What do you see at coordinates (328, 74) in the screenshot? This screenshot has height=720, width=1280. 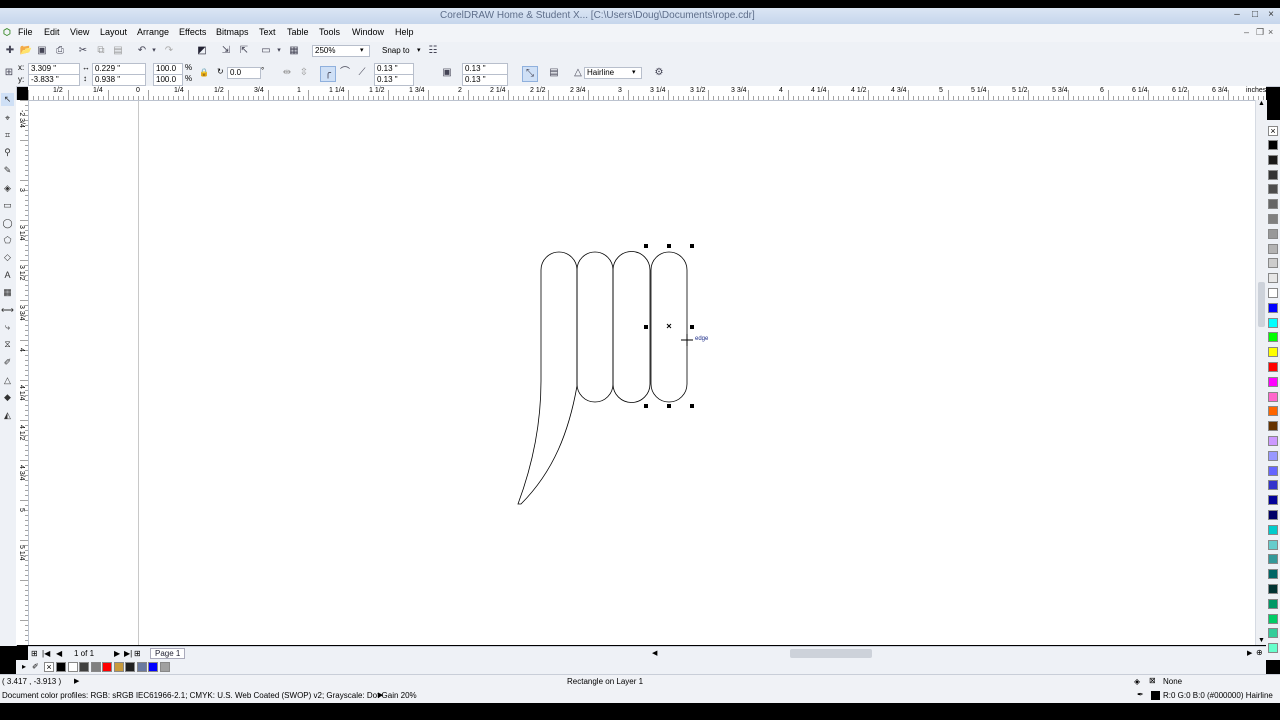 I see `round-corner-icon: ╭` at bounding box center [328, 74].